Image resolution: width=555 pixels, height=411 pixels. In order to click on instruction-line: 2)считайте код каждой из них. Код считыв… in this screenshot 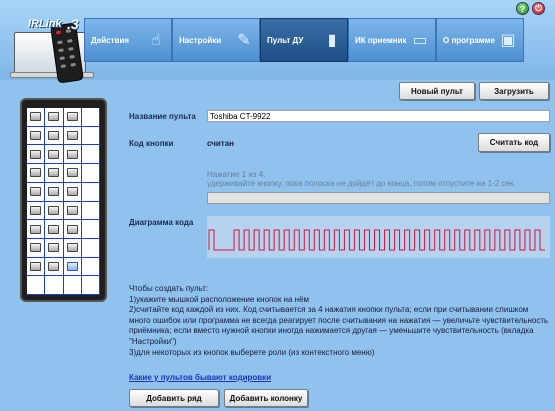, I will do `click(339, 325)`.